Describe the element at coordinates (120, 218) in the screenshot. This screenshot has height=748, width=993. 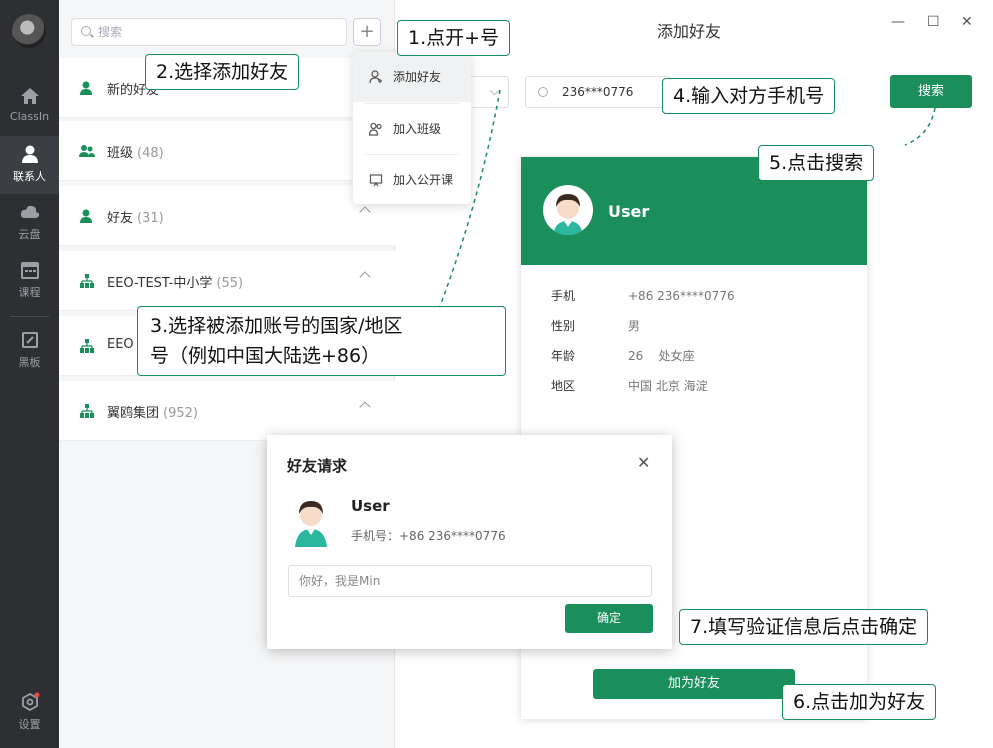
I see `group-name: 好友` at that location.